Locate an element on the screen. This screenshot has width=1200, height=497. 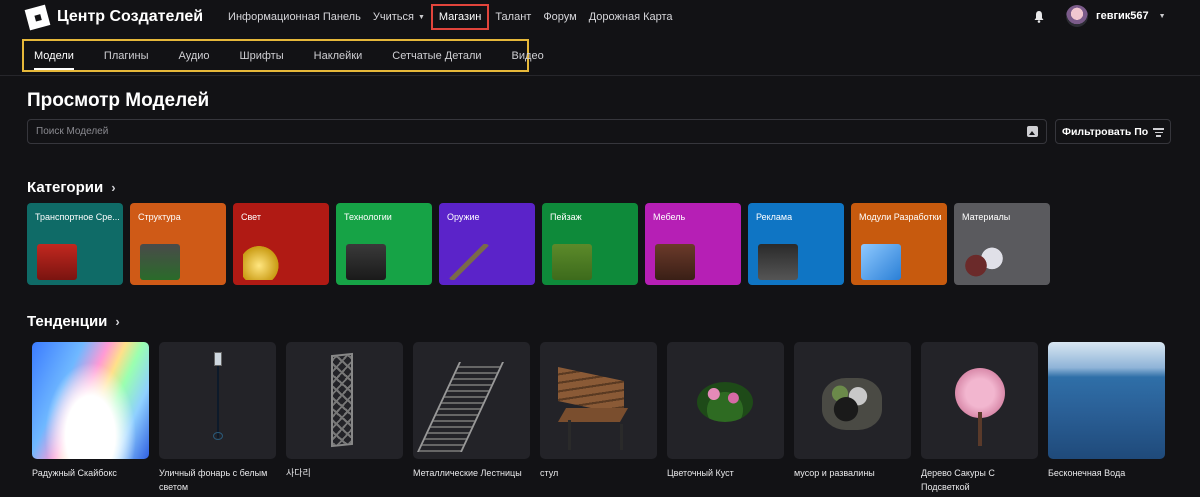
nav-label: Учиться is located at coordinates (393, 17).